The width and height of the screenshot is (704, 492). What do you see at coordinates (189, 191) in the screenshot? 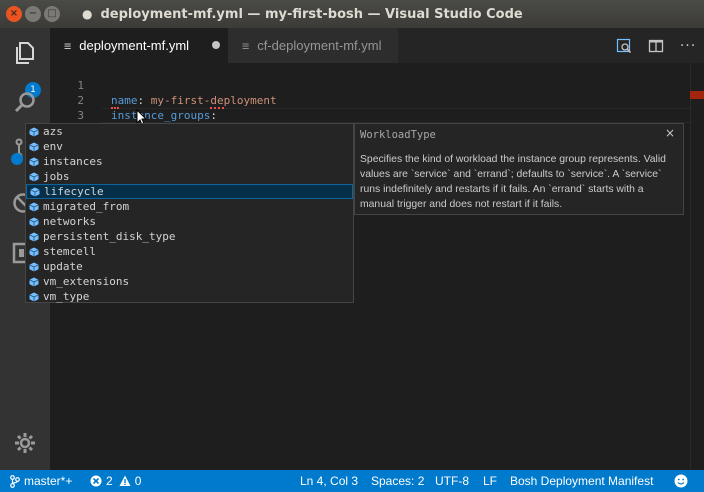
I see `suggest-item: lifecycle` at bounding box center [189, 191].